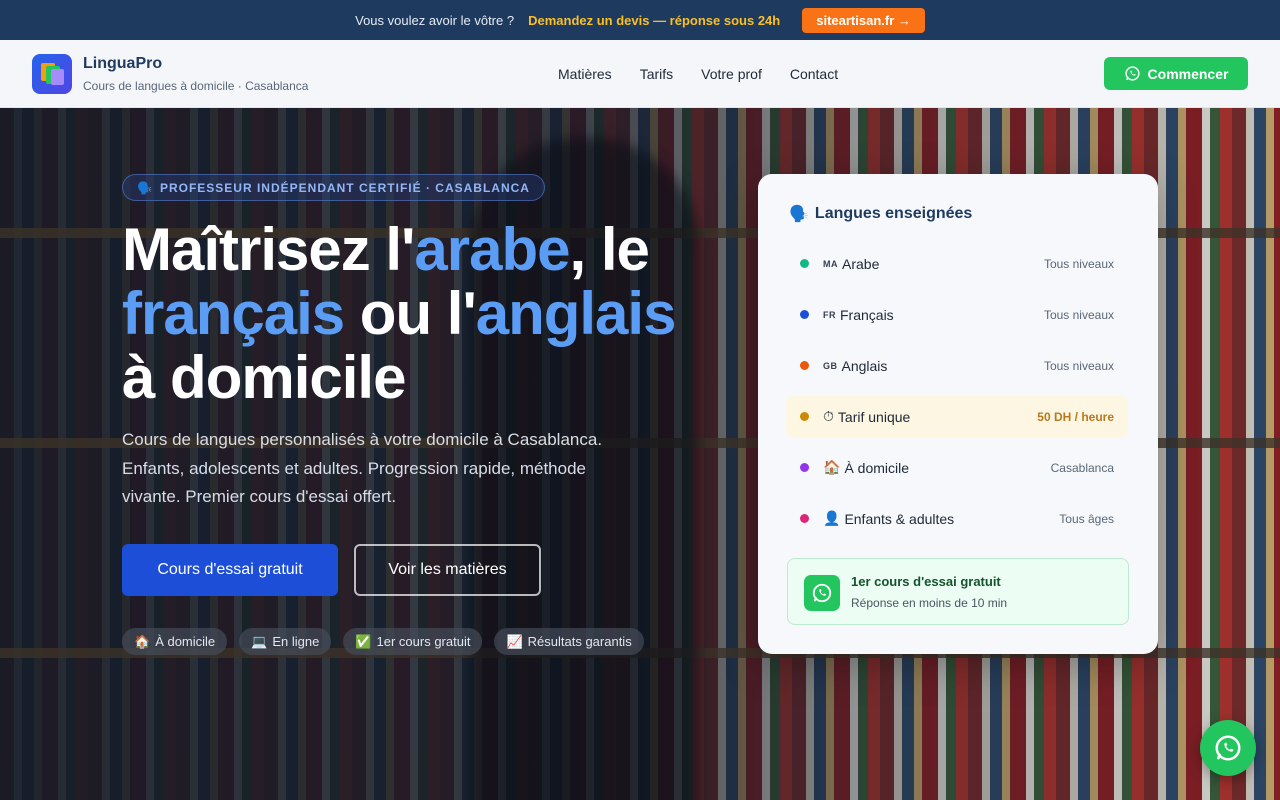  I want to click on flag-fr-icon: FR, so click(829, 314).